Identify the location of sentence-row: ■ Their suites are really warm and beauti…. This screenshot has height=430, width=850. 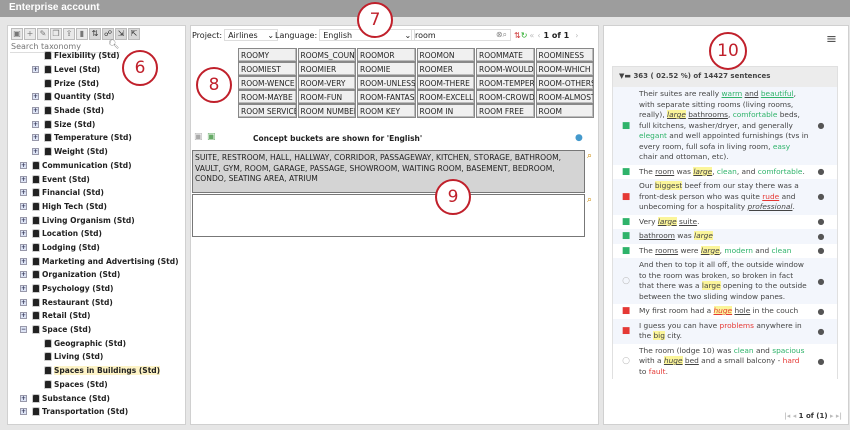
(725, 126).